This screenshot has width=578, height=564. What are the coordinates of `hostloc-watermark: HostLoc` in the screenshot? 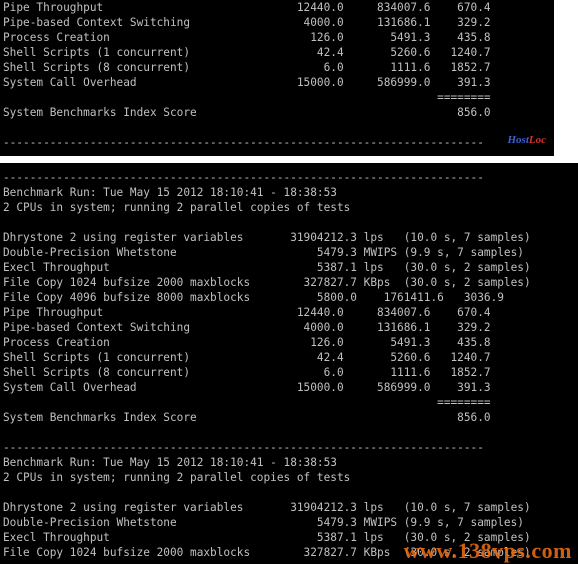 It's located at (526, 140).